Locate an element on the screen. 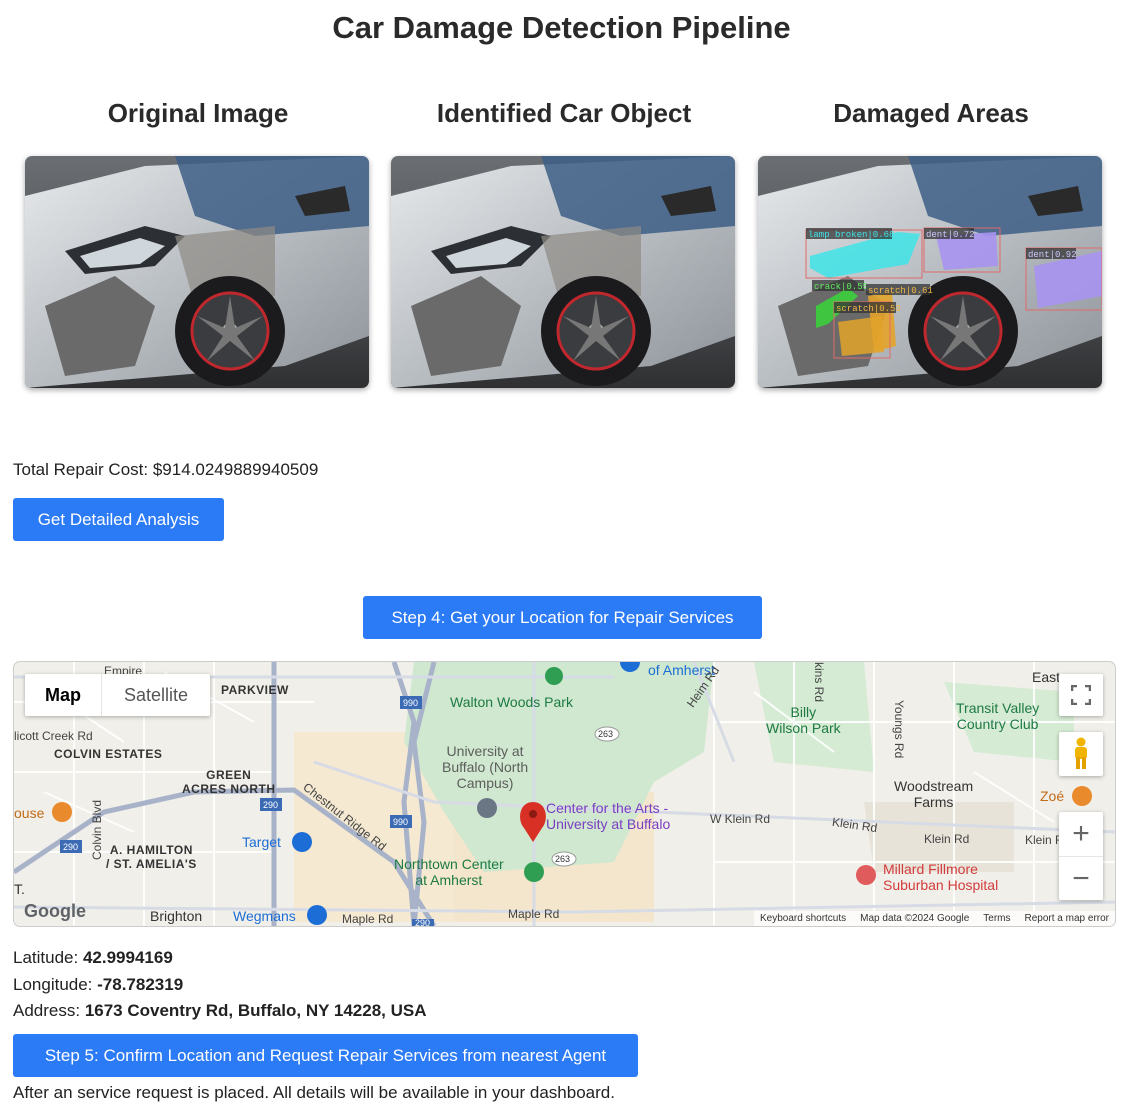 The width and height of the screenshot is (1123, 1117). address-label: Address: is located at coordinates (49, 1010).